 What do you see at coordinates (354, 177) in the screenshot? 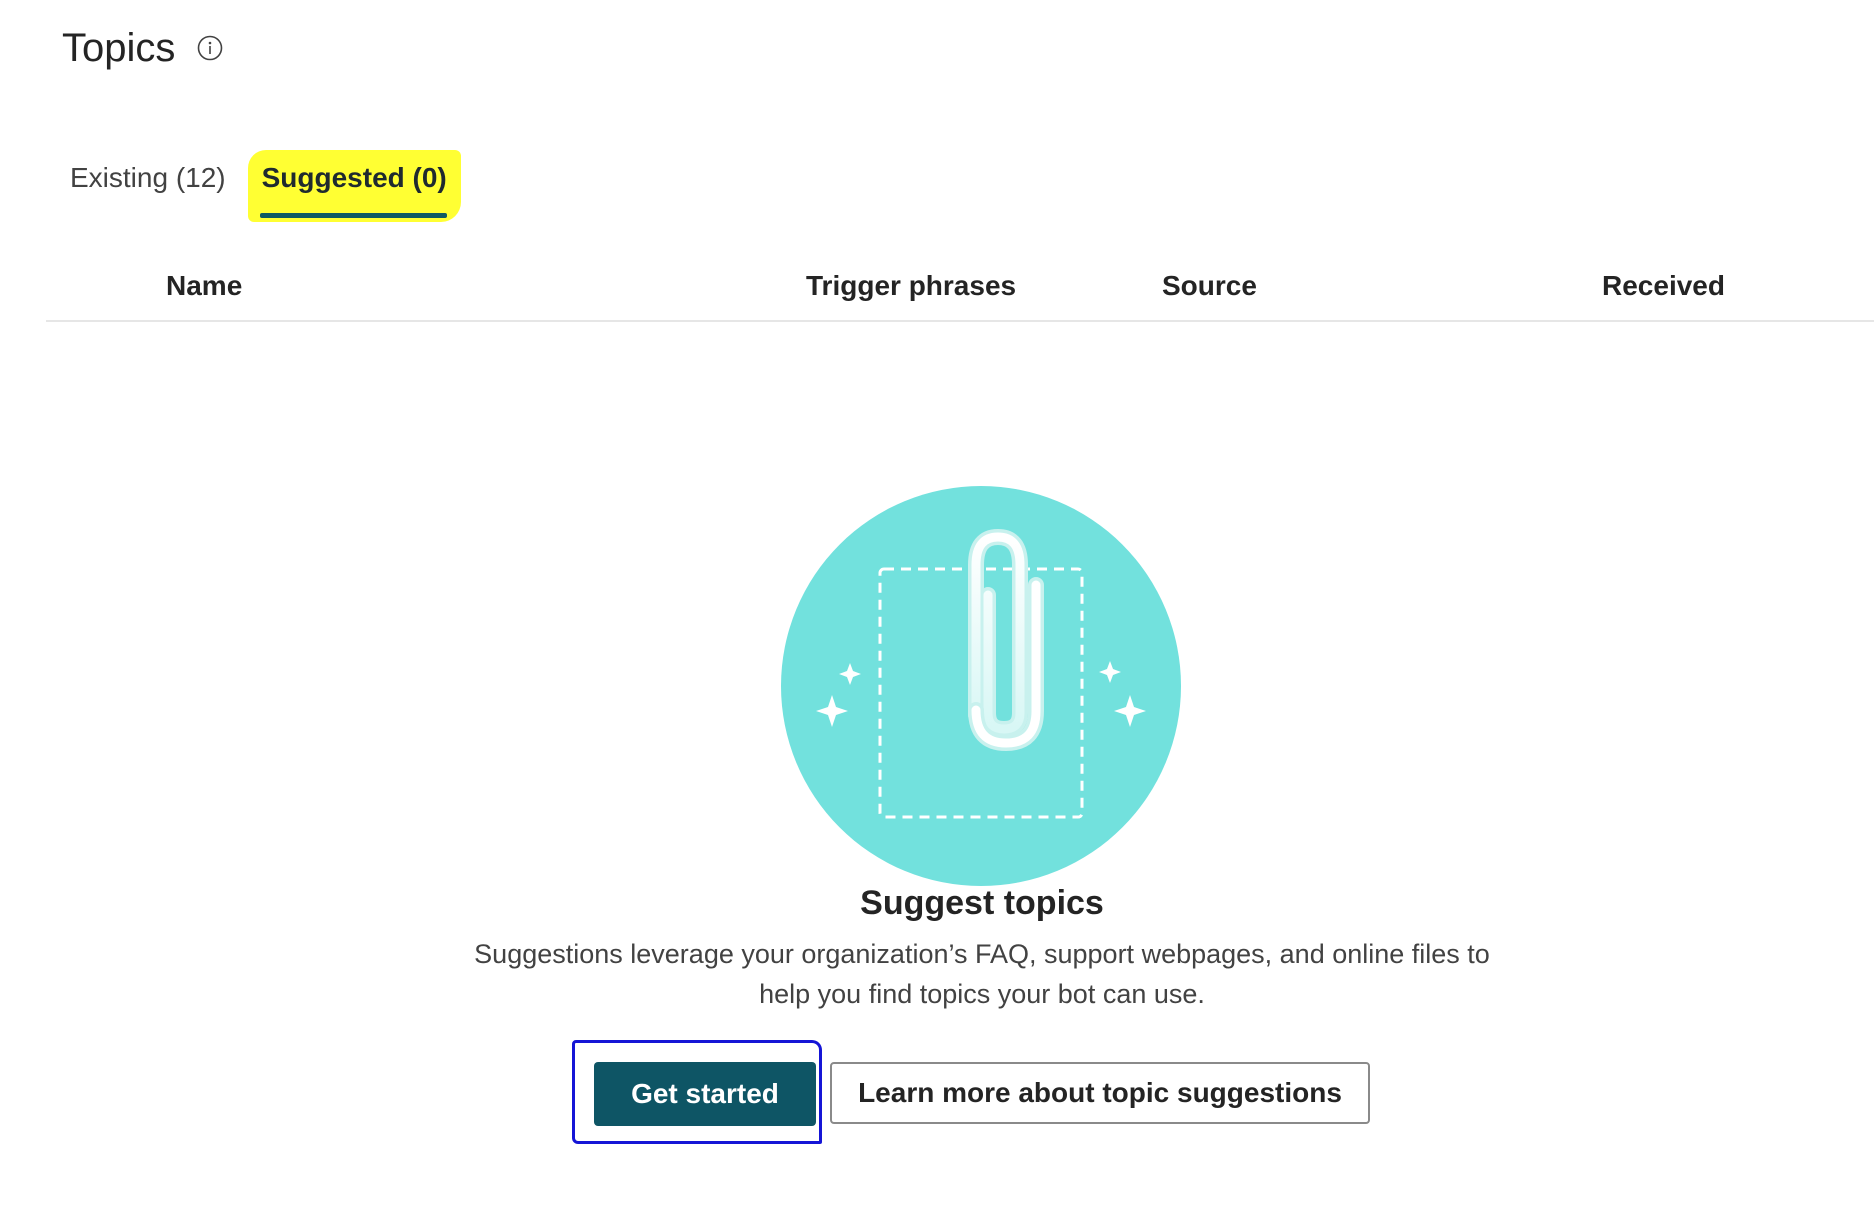
I see `tab-suggested-label: Suggested (0)` at bounding box center [354, 177].